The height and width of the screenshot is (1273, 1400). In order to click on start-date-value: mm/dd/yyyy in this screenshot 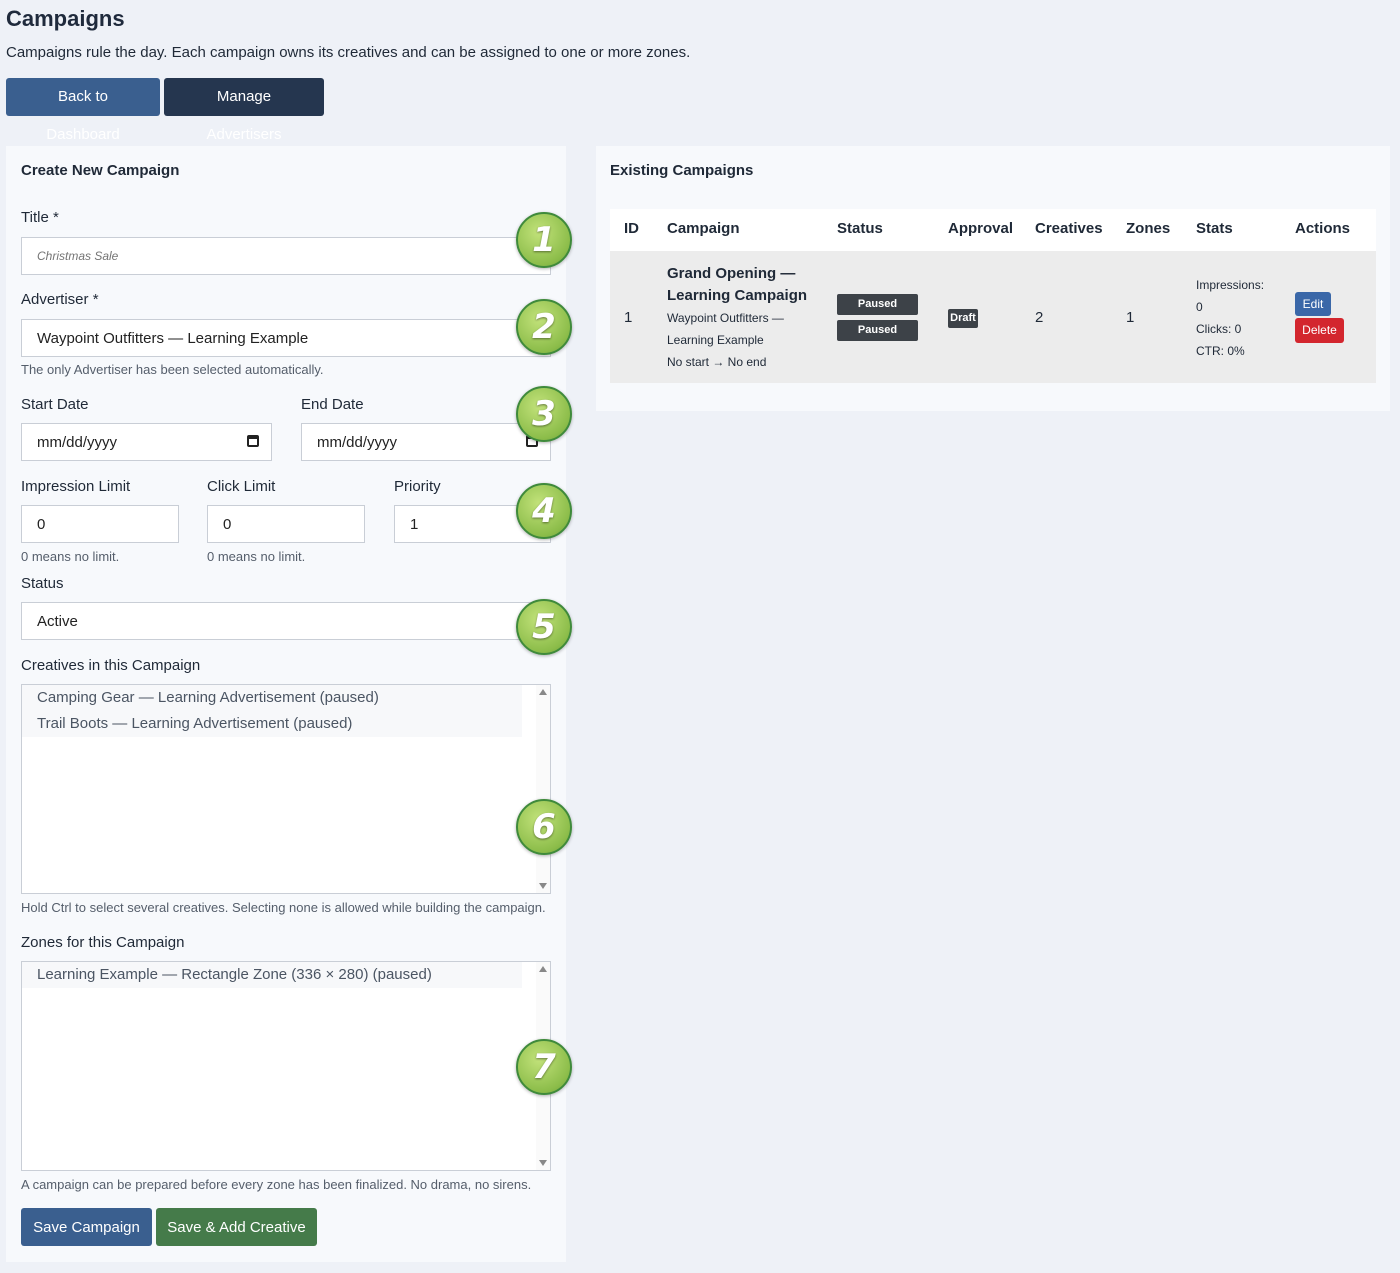, I will do `click(77, 442)`.